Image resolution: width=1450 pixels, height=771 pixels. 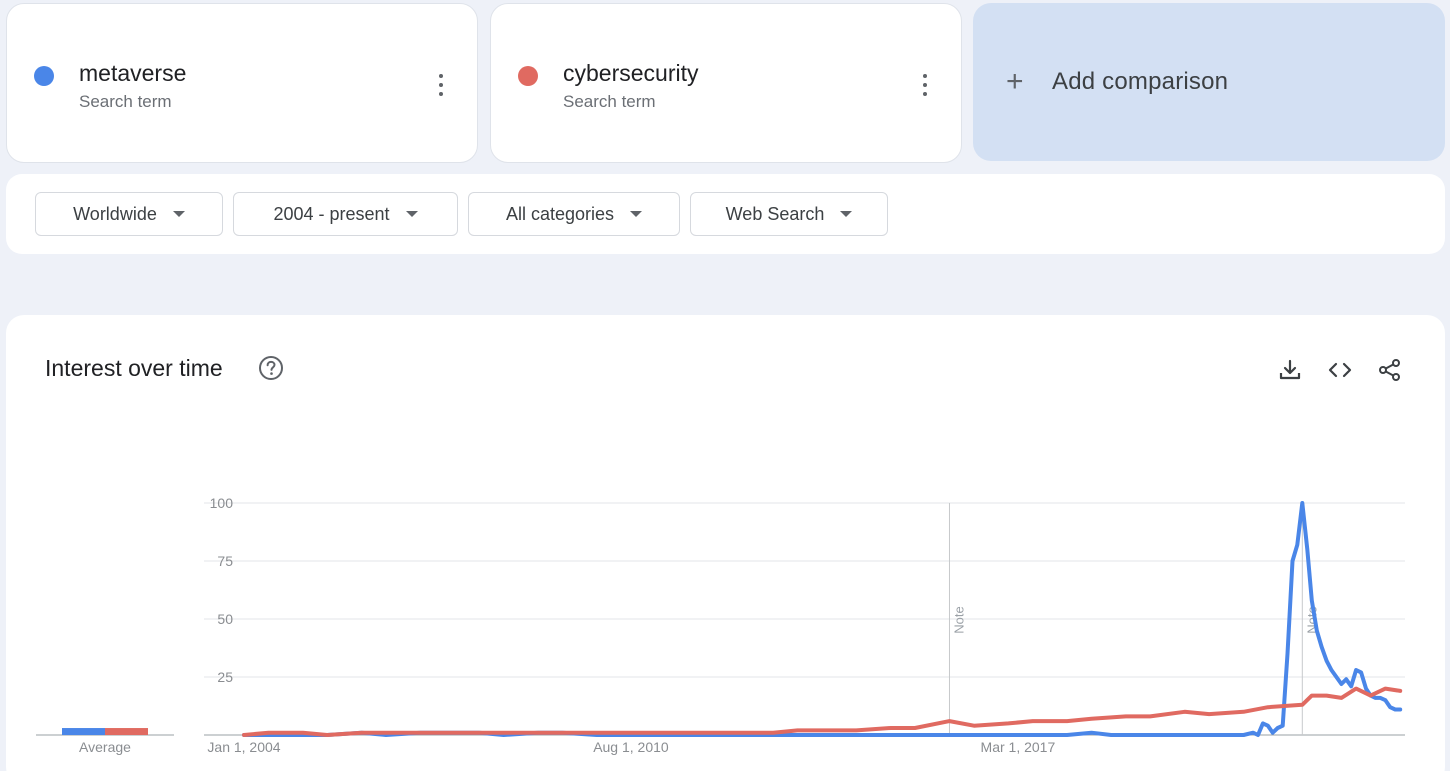 I want to click on y-tick-label: 100, so click(x=222, y=503).